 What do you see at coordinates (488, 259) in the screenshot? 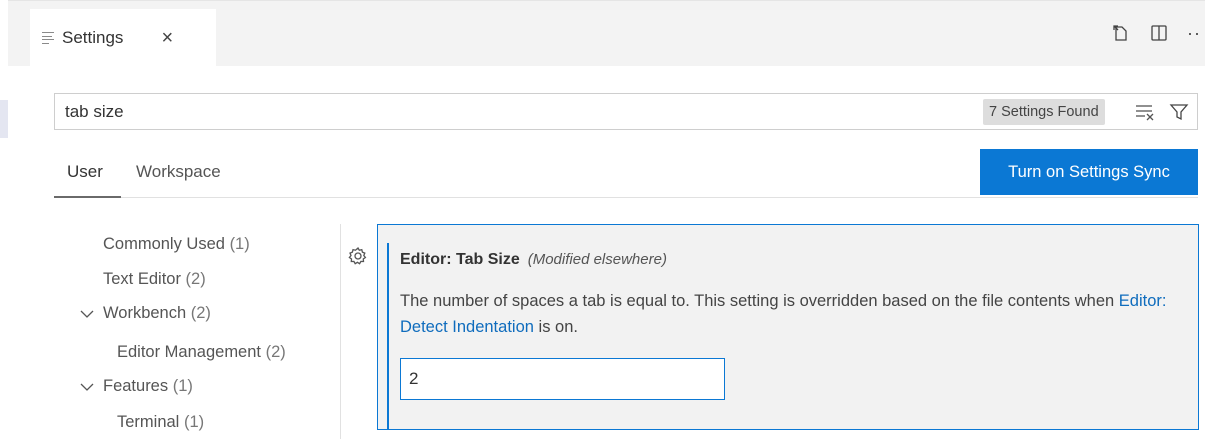
I see `setting-name: Tab Size` at bounding box center [488, 259].